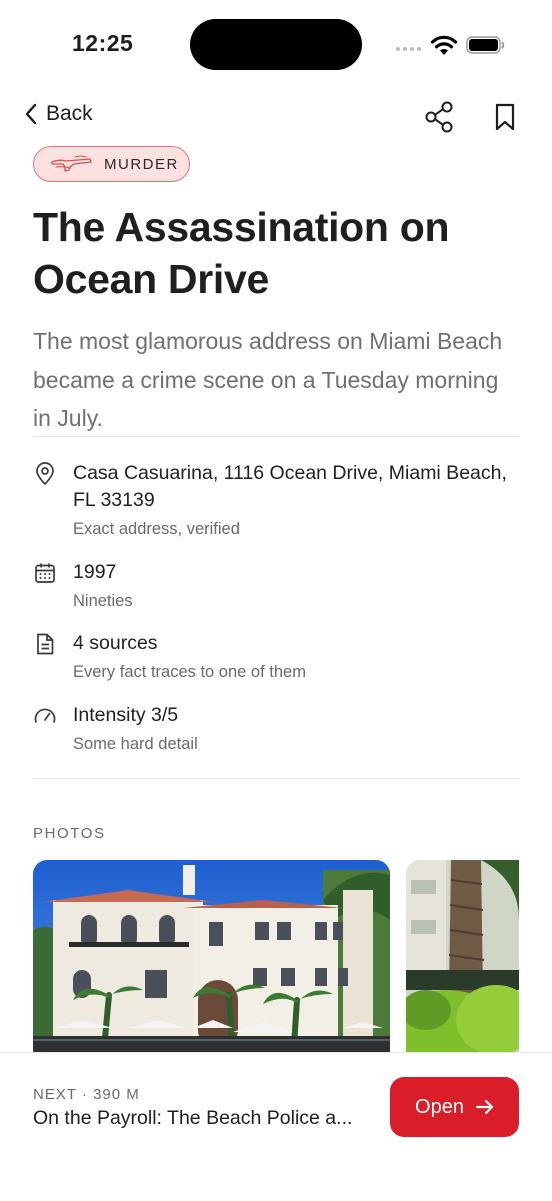 The width and height of the screenshot is (552, 1201). I want to click on nav-bar: Back, so click(276, 118).